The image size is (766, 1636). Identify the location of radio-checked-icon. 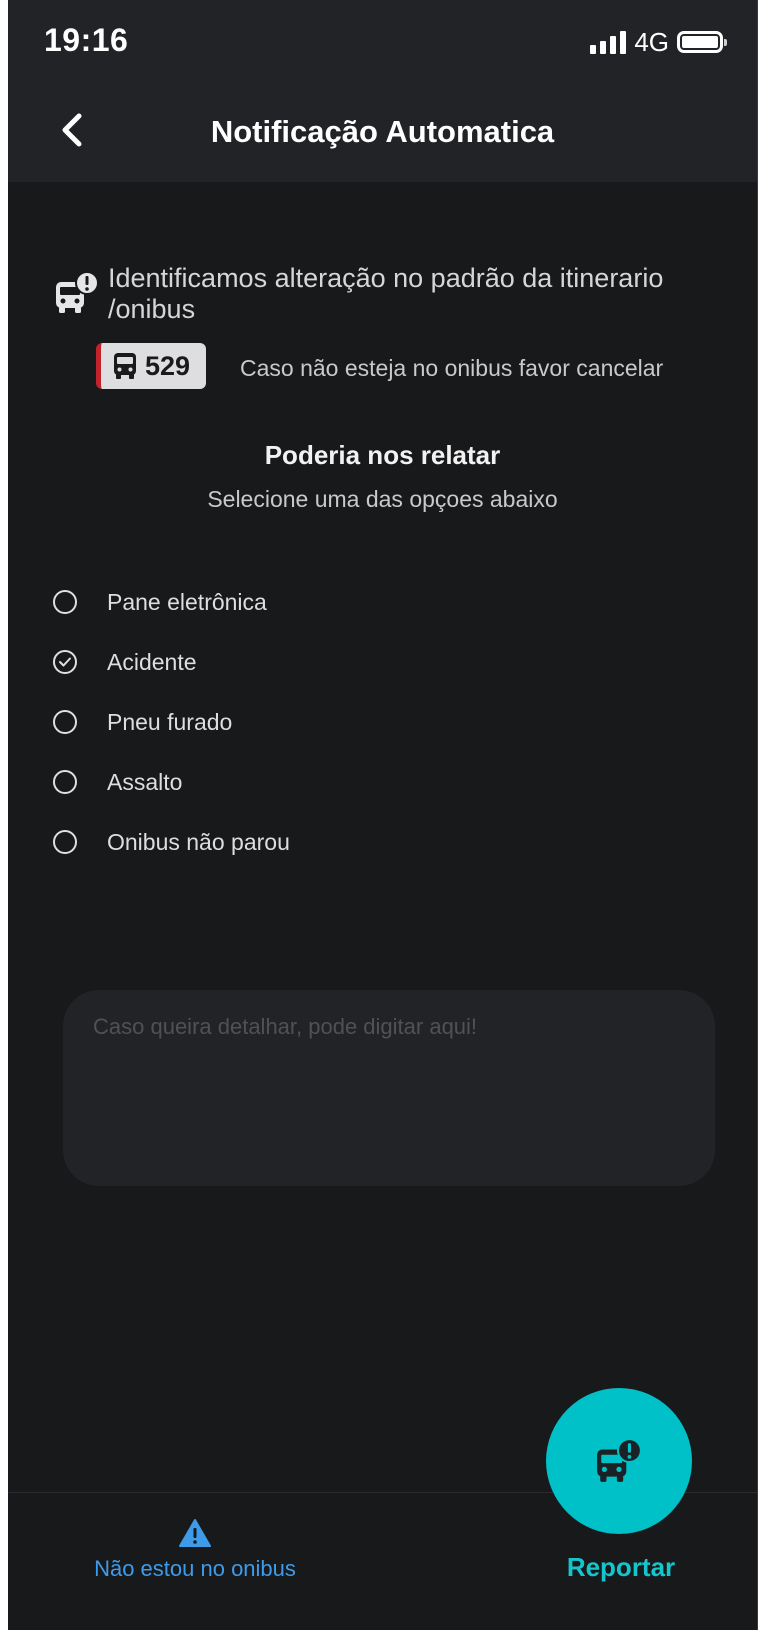
(65, 662).